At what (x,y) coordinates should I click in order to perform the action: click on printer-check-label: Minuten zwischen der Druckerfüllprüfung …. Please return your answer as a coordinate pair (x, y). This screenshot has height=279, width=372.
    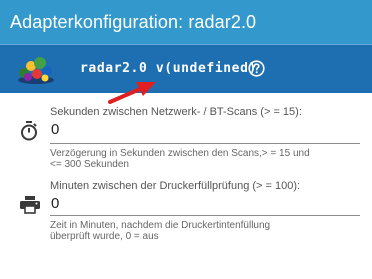
    Looking at the image, I should click on (175, 186).